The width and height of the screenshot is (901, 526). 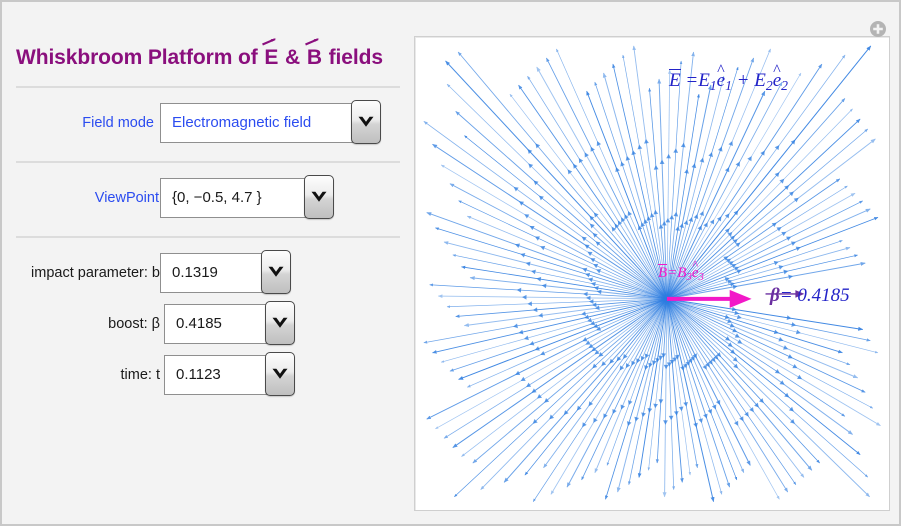 I want to click on boost-dropdown-button, so click(x=280, y=323).